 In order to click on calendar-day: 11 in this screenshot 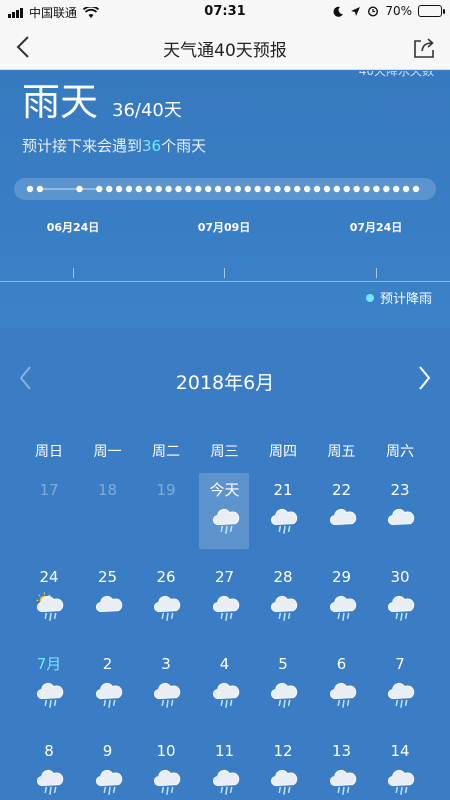, I will do `click(225, 771)`.